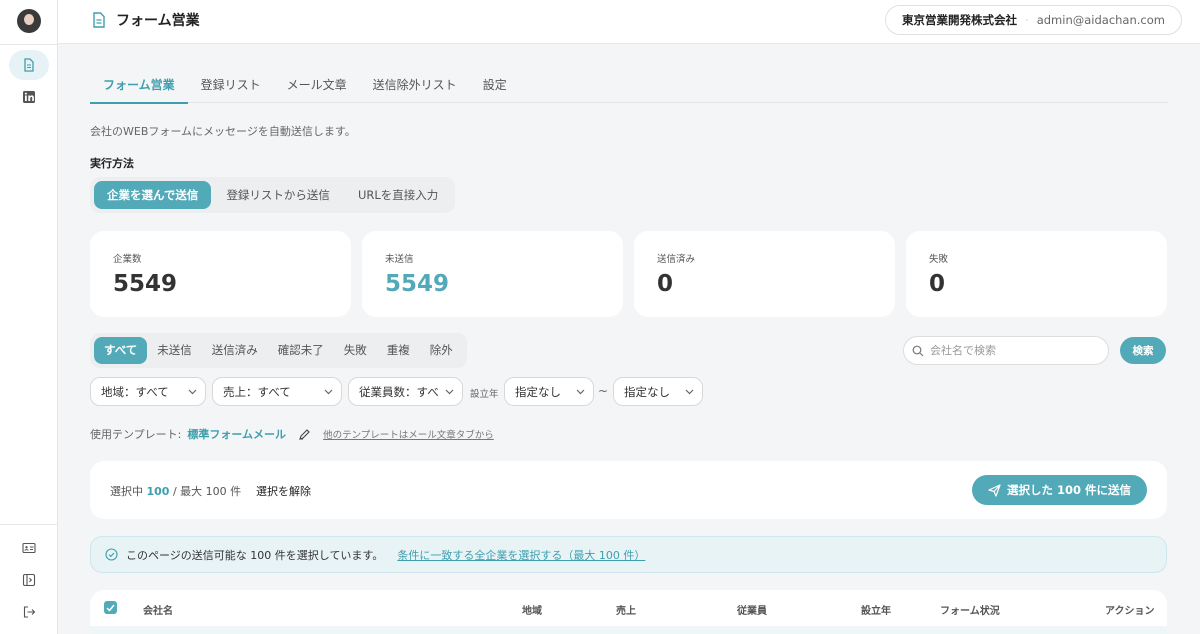  Describe the element at coordinates (236, 434) in the screenshot. I see `template-name: 標準フォームメール` at that location.